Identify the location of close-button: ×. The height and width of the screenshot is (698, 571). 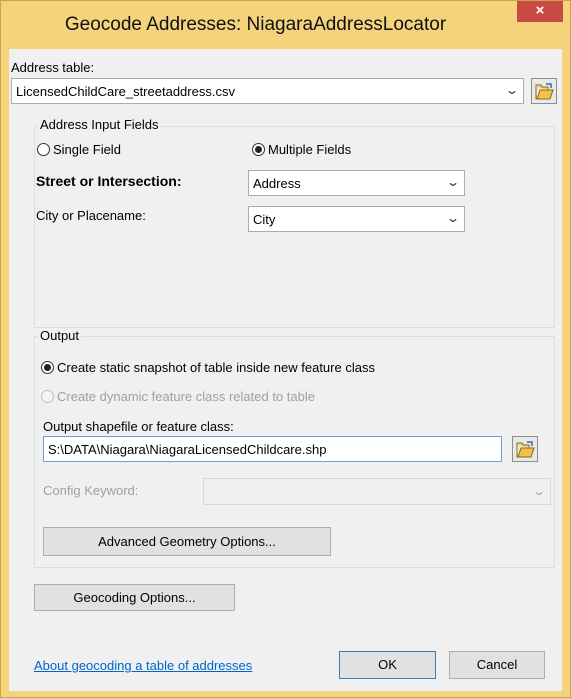
(540, 11).